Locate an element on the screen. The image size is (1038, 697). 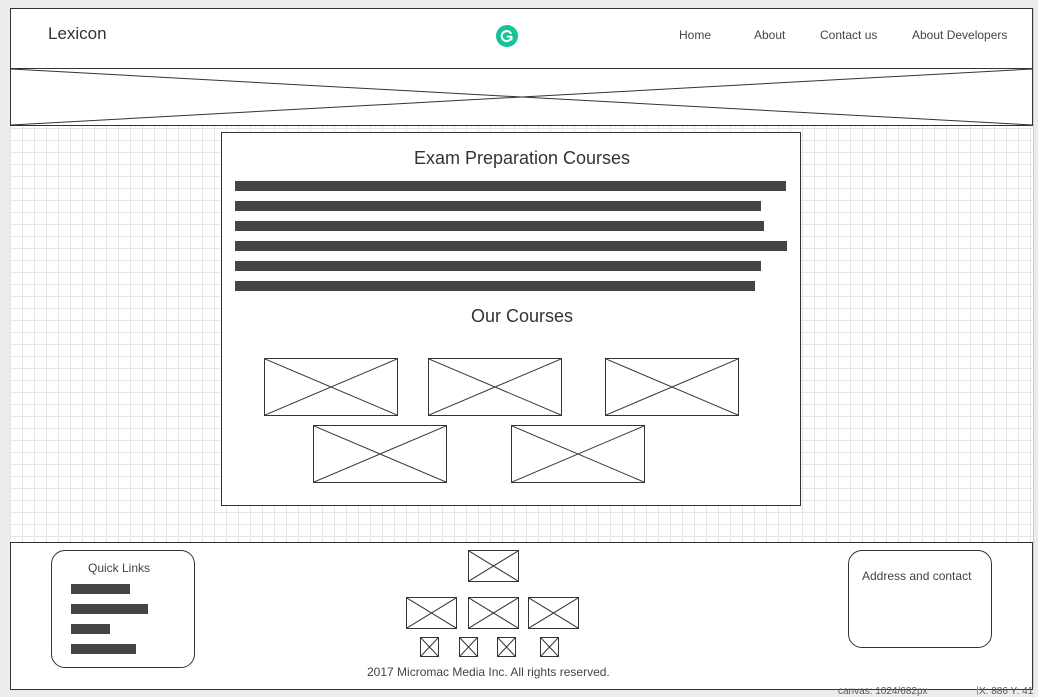
address-contact-panel is located at coordinates (920, 599).